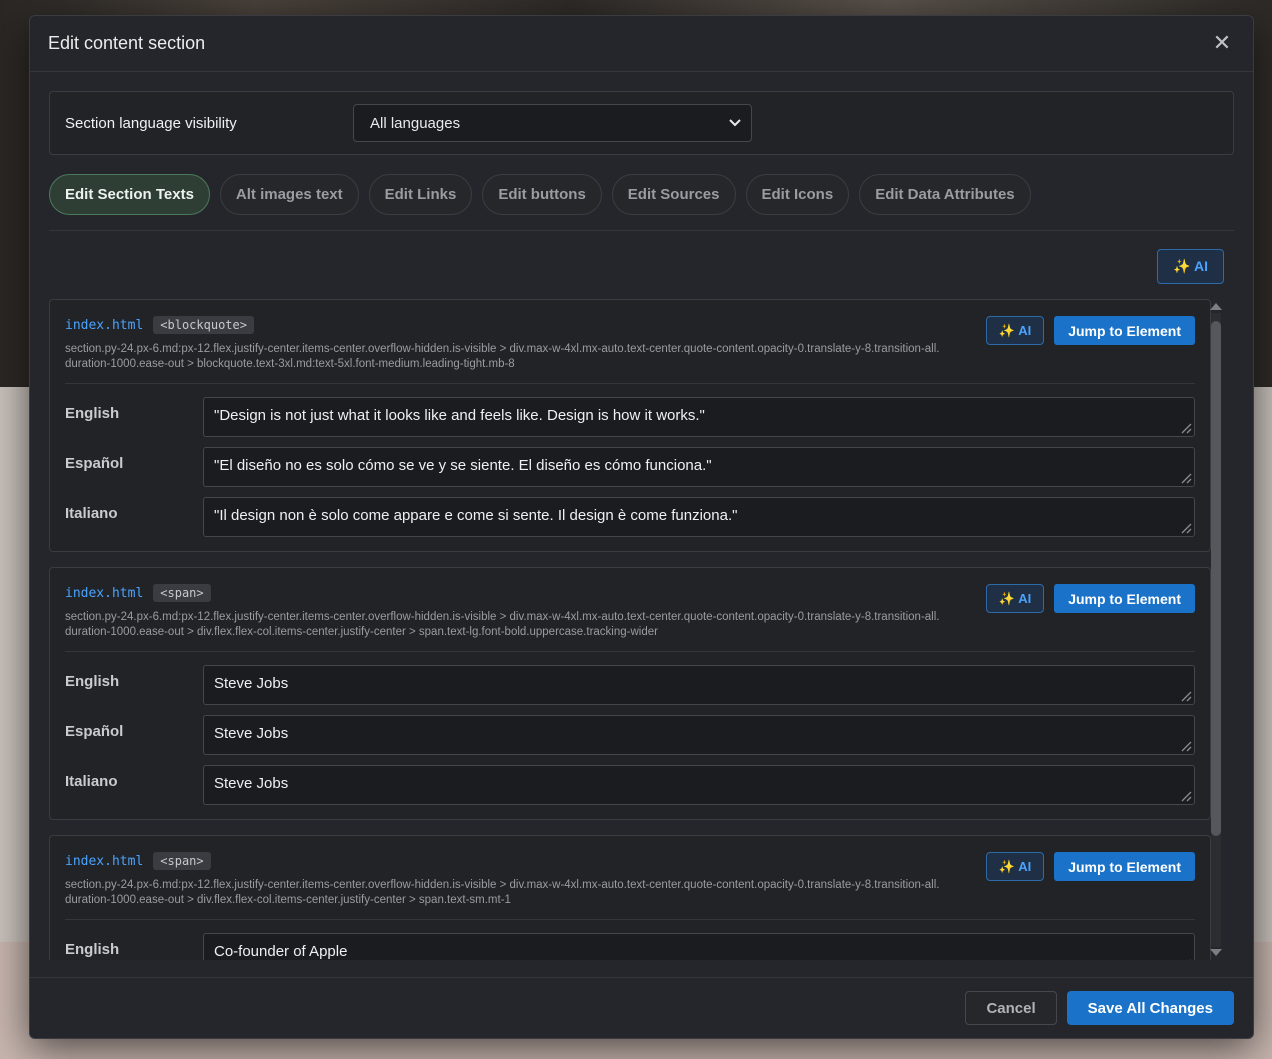 The width and height of the screenshot is (1272, 1059). Describe the element at coordinates (945, 194) in the screenshot. I see `tab-edit-data-attributes: Edit Data Attributes` at that location.